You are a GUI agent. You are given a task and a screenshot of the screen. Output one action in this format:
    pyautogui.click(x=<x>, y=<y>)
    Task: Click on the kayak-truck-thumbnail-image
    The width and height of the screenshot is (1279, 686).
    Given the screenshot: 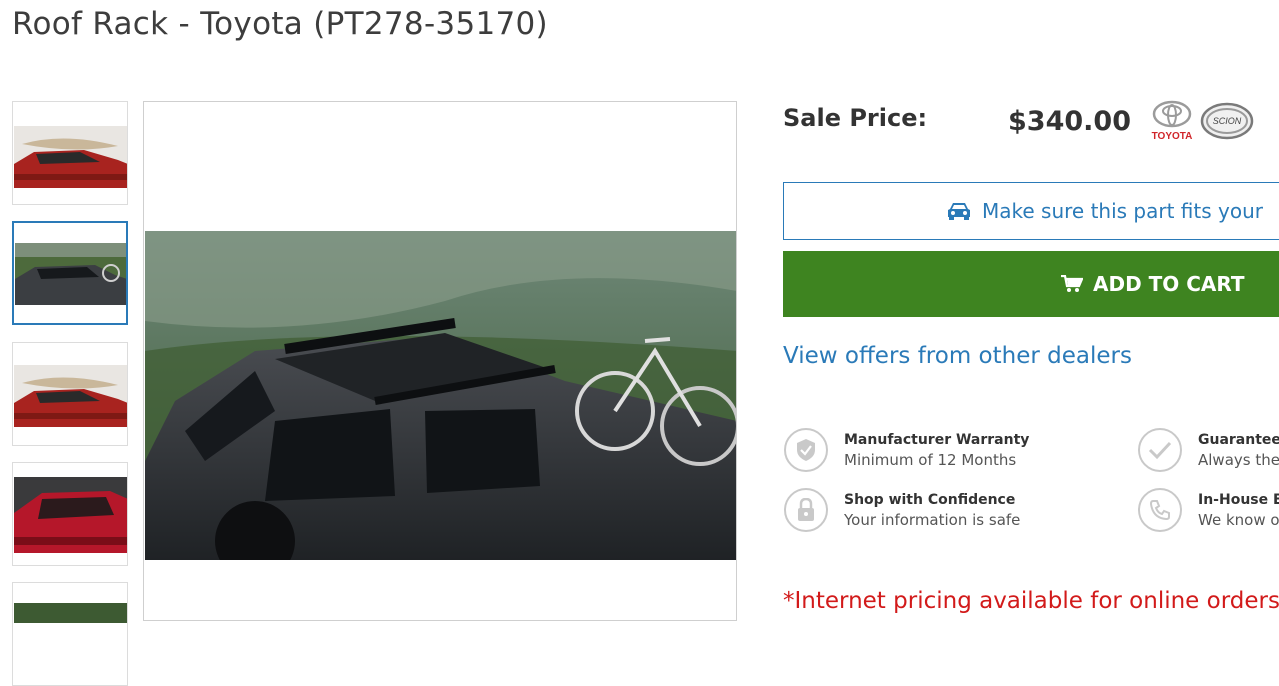 What is the action you would take?
    pyautogui.click(x=70, y=153)
    